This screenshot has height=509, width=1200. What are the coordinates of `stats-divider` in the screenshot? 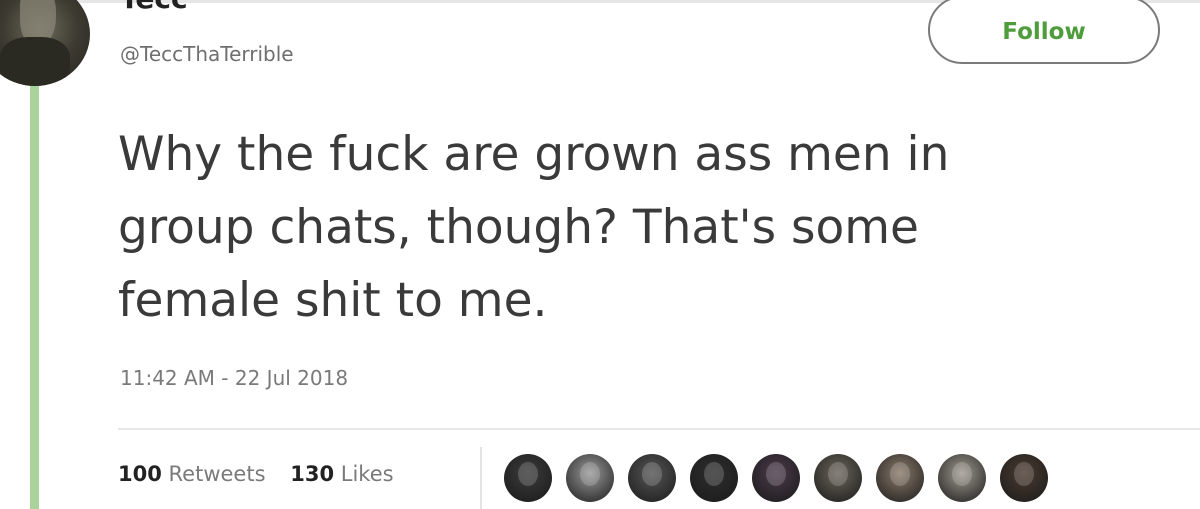 It's located at (659, 429).